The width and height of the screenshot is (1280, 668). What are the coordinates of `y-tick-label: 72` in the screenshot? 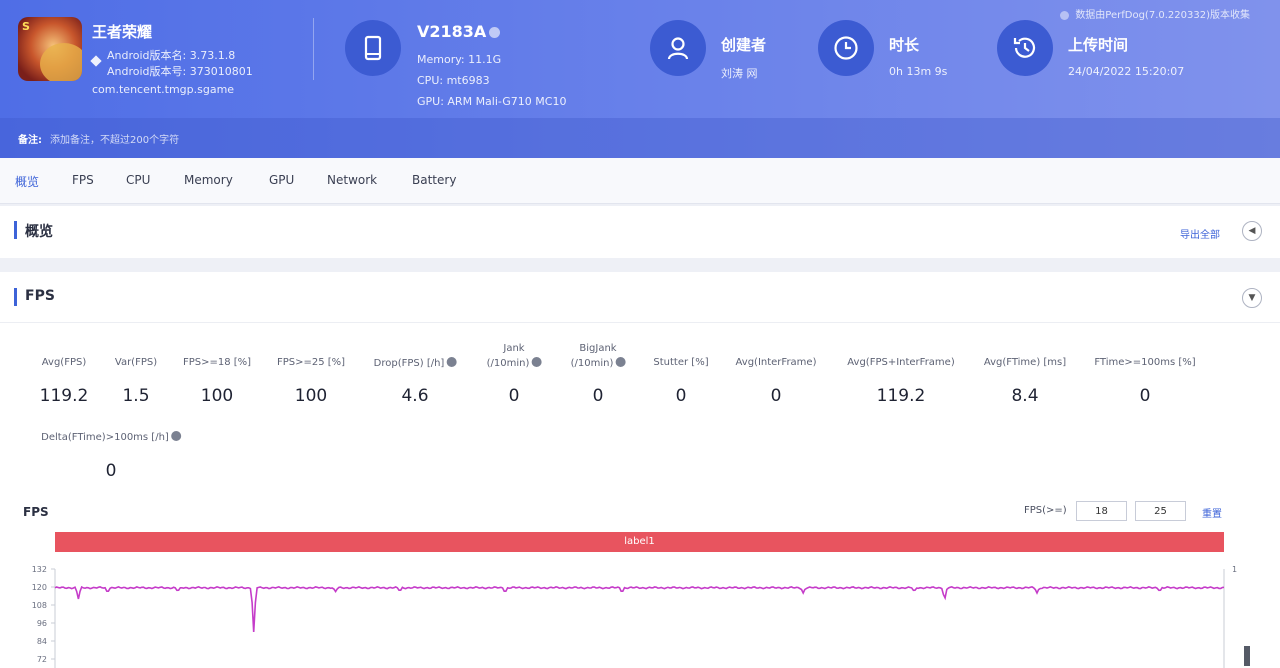 It's located at (42, 659).